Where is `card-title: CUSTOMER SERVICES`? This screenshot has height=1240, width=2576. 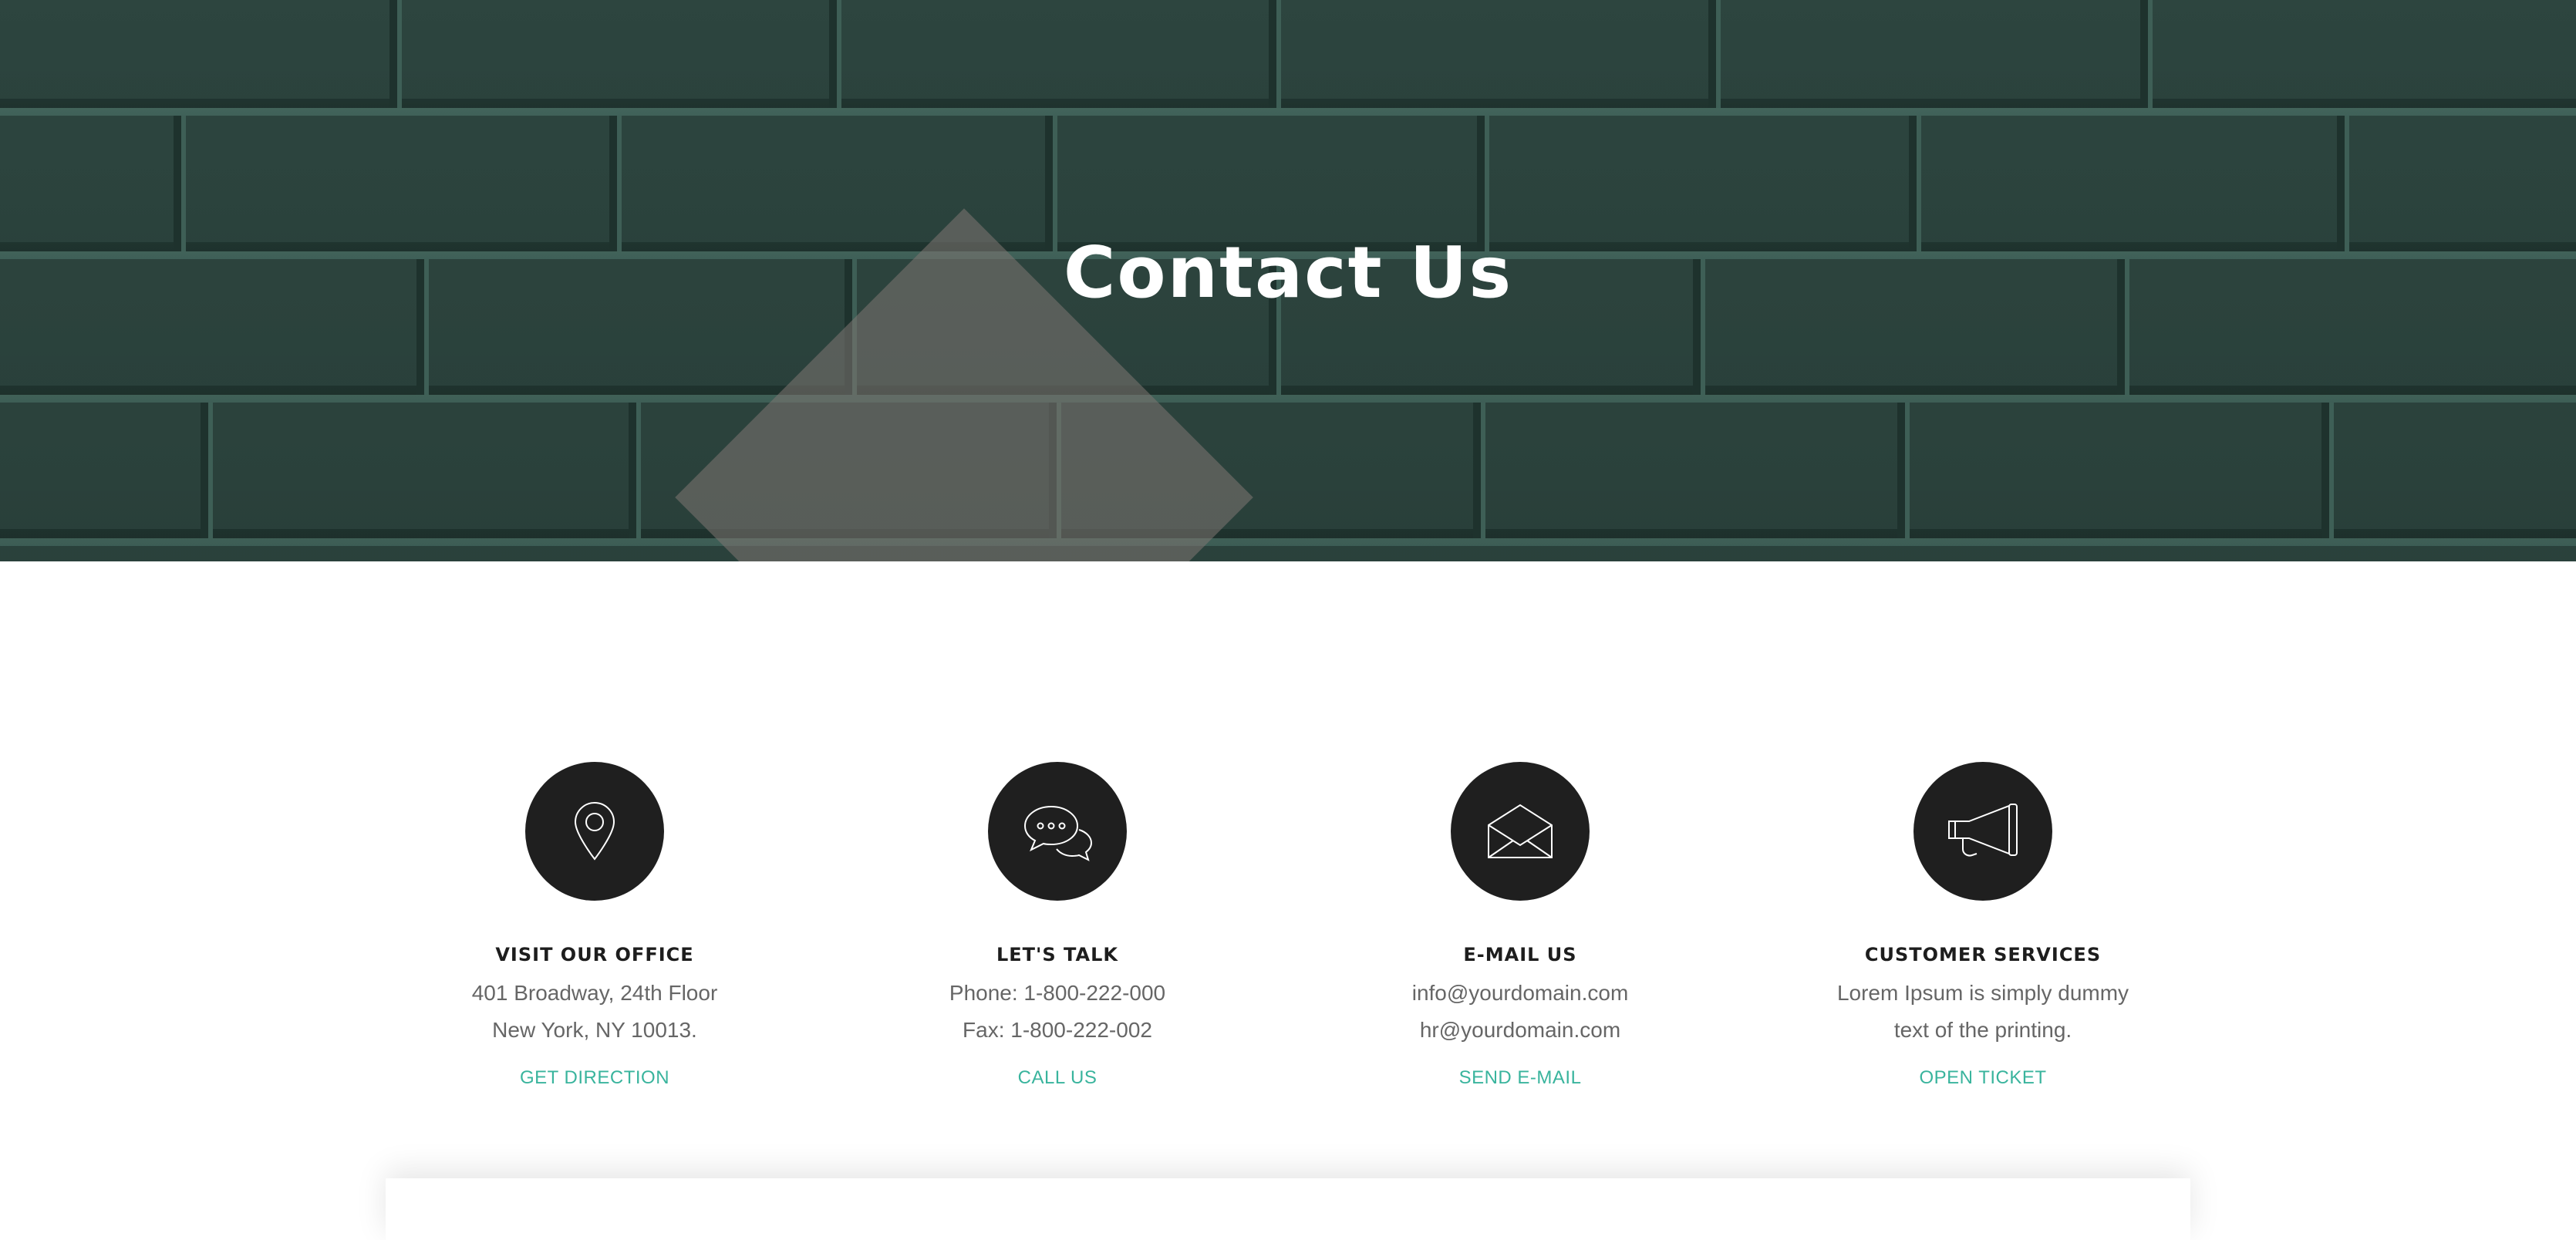
card-title: CUSTOMER SERVICES is located at coordinates (1983, 954).